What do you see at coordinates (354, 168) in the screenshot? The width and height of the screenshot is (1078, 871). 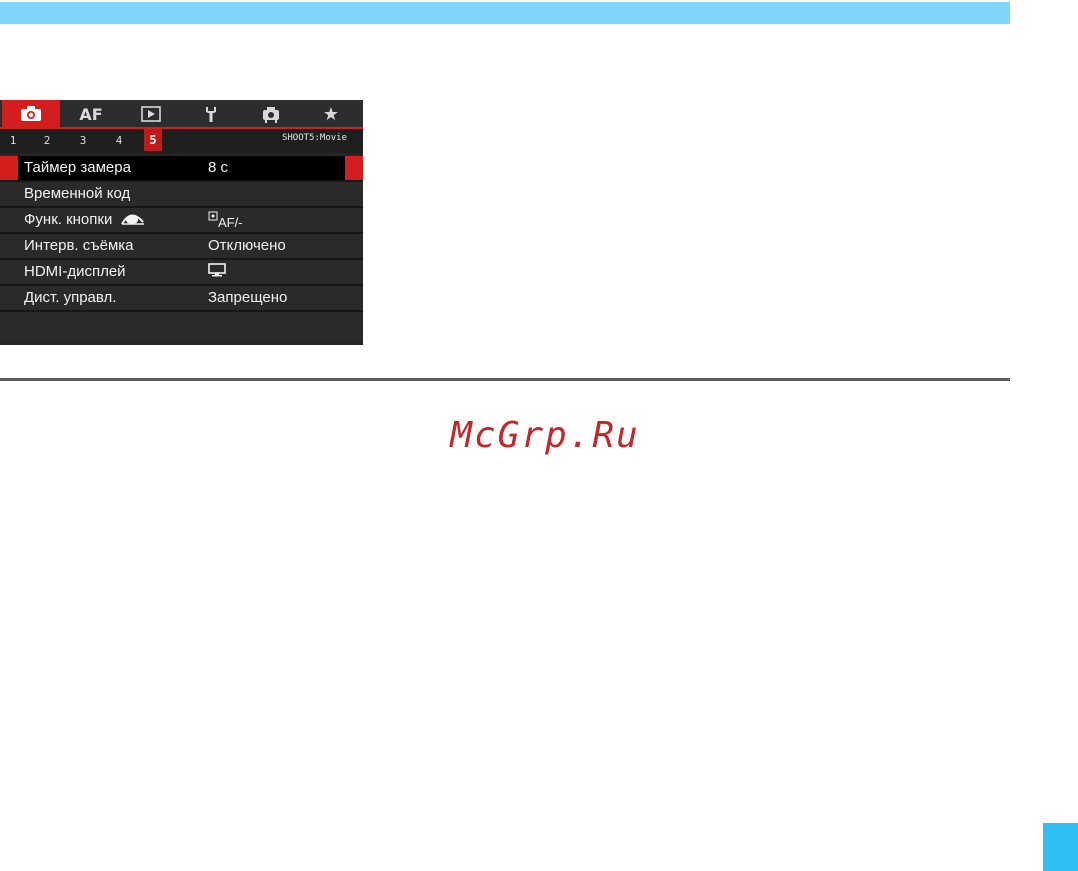 I see `selection-edge-right` at bounding box center [354, 168].